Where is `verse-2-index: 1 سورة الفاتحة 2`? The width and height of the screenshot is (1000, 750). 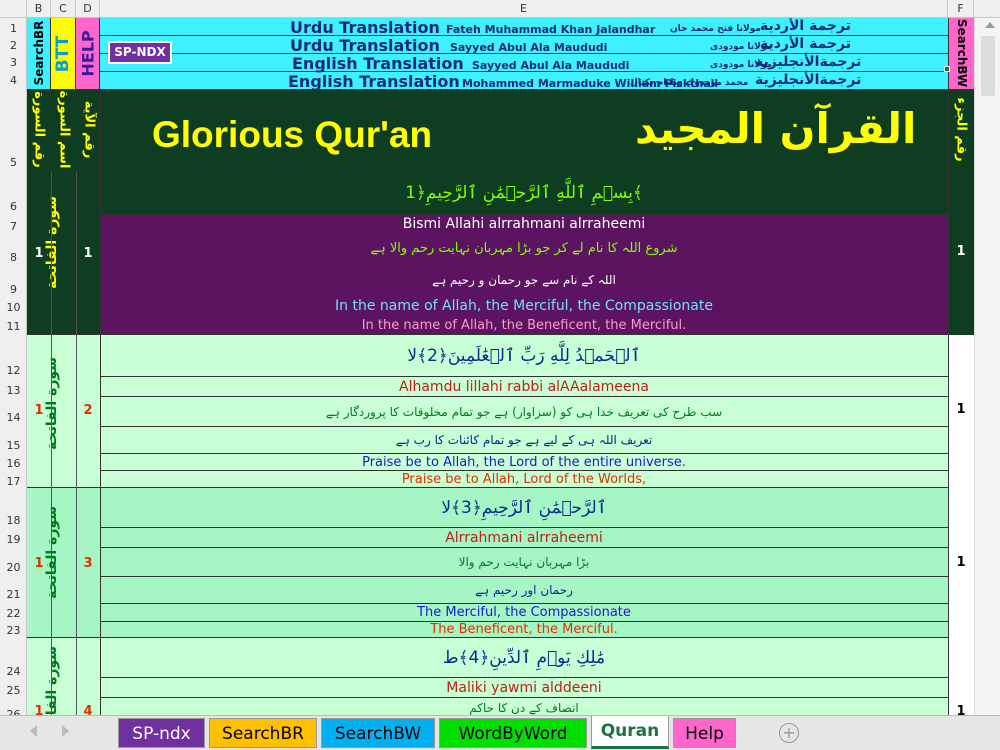
verse-2-index: 1 سورة الفاتحة 2 is located at coordinates (63, 411).